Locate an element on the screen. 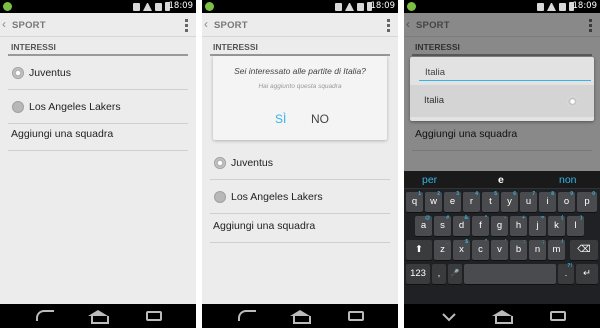  dialog-no-button: NO is located at coordinates (320, 119).